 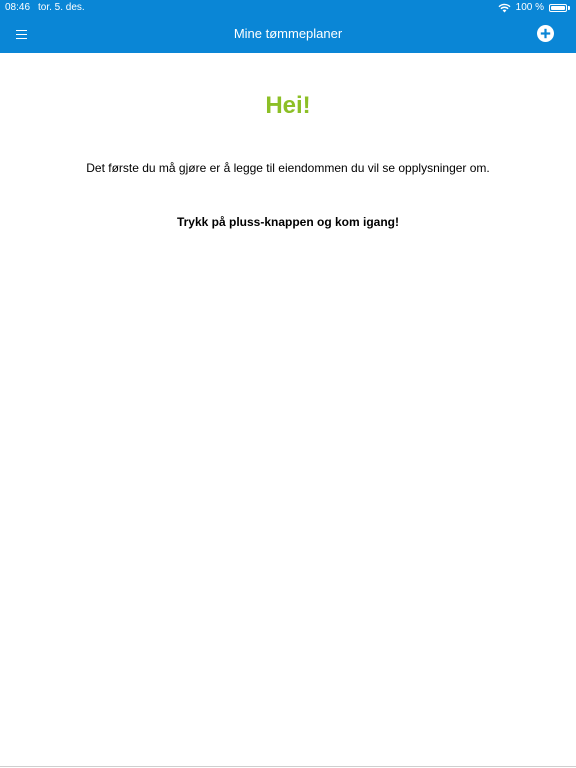 I want to click on status-bar: 08:46 tor. 5. des. 100 %, so click(x=288, y=8).